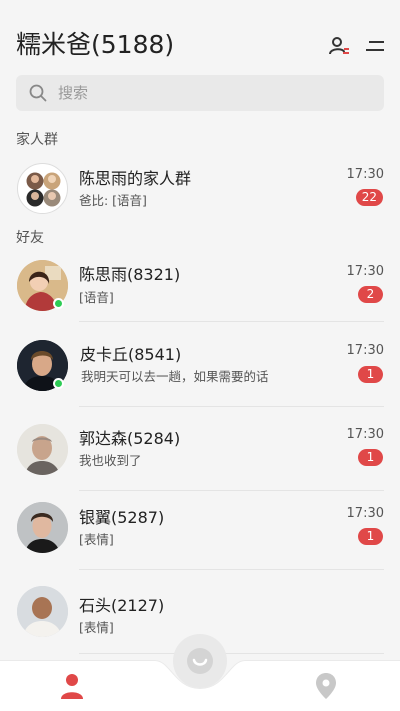  Describe the element at coordinates (200, 190) in the screenshot. I see `family-group-item: 陈思雨的家人群 爸比: [语音] 17:30 22` at that location.